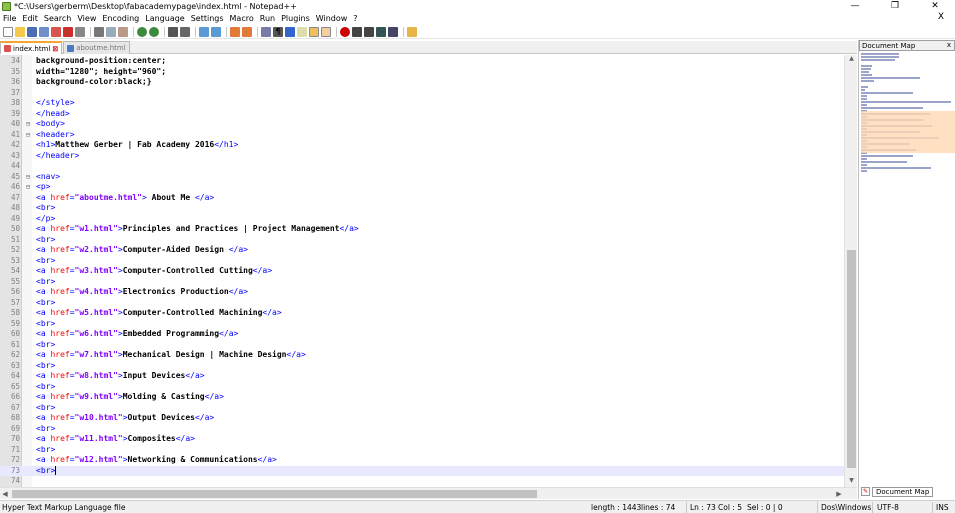 This screenshot has width=955, height=513. What do you see at coordinates (80, 31) in the screenshot?
I see `print-icon` at bounding box center [80, 31].